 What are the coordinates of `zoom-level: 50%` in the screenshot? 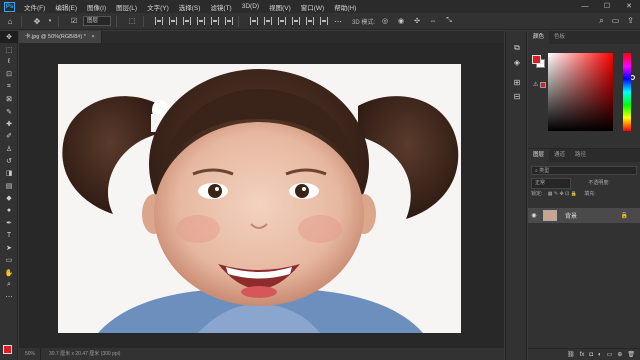 It's located at (30, 354).